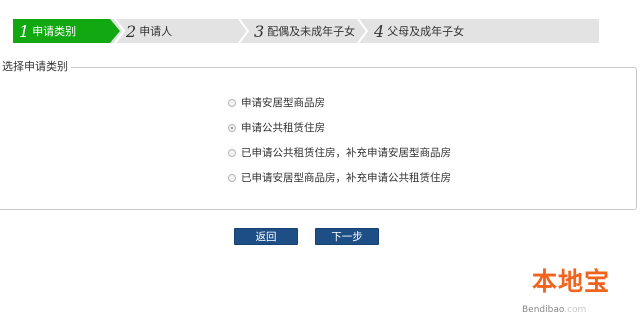 This screenshot has width=640, height=322. Describe the element at coordinates (156, 31) in the screenshot. I see `step-2-label: 申请人` at that location.